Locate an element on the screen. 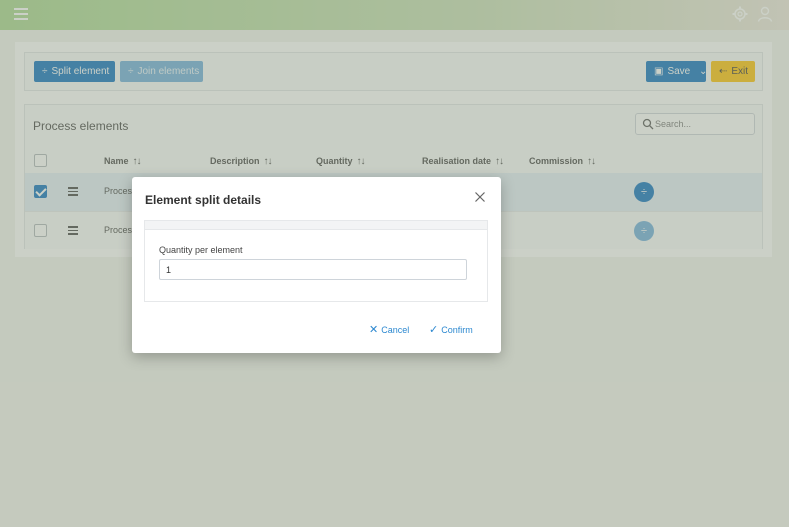 Image resolution: width=789 pixels, height=527 pixels. quantity-per-element-input is located at coordinates (313, 269).